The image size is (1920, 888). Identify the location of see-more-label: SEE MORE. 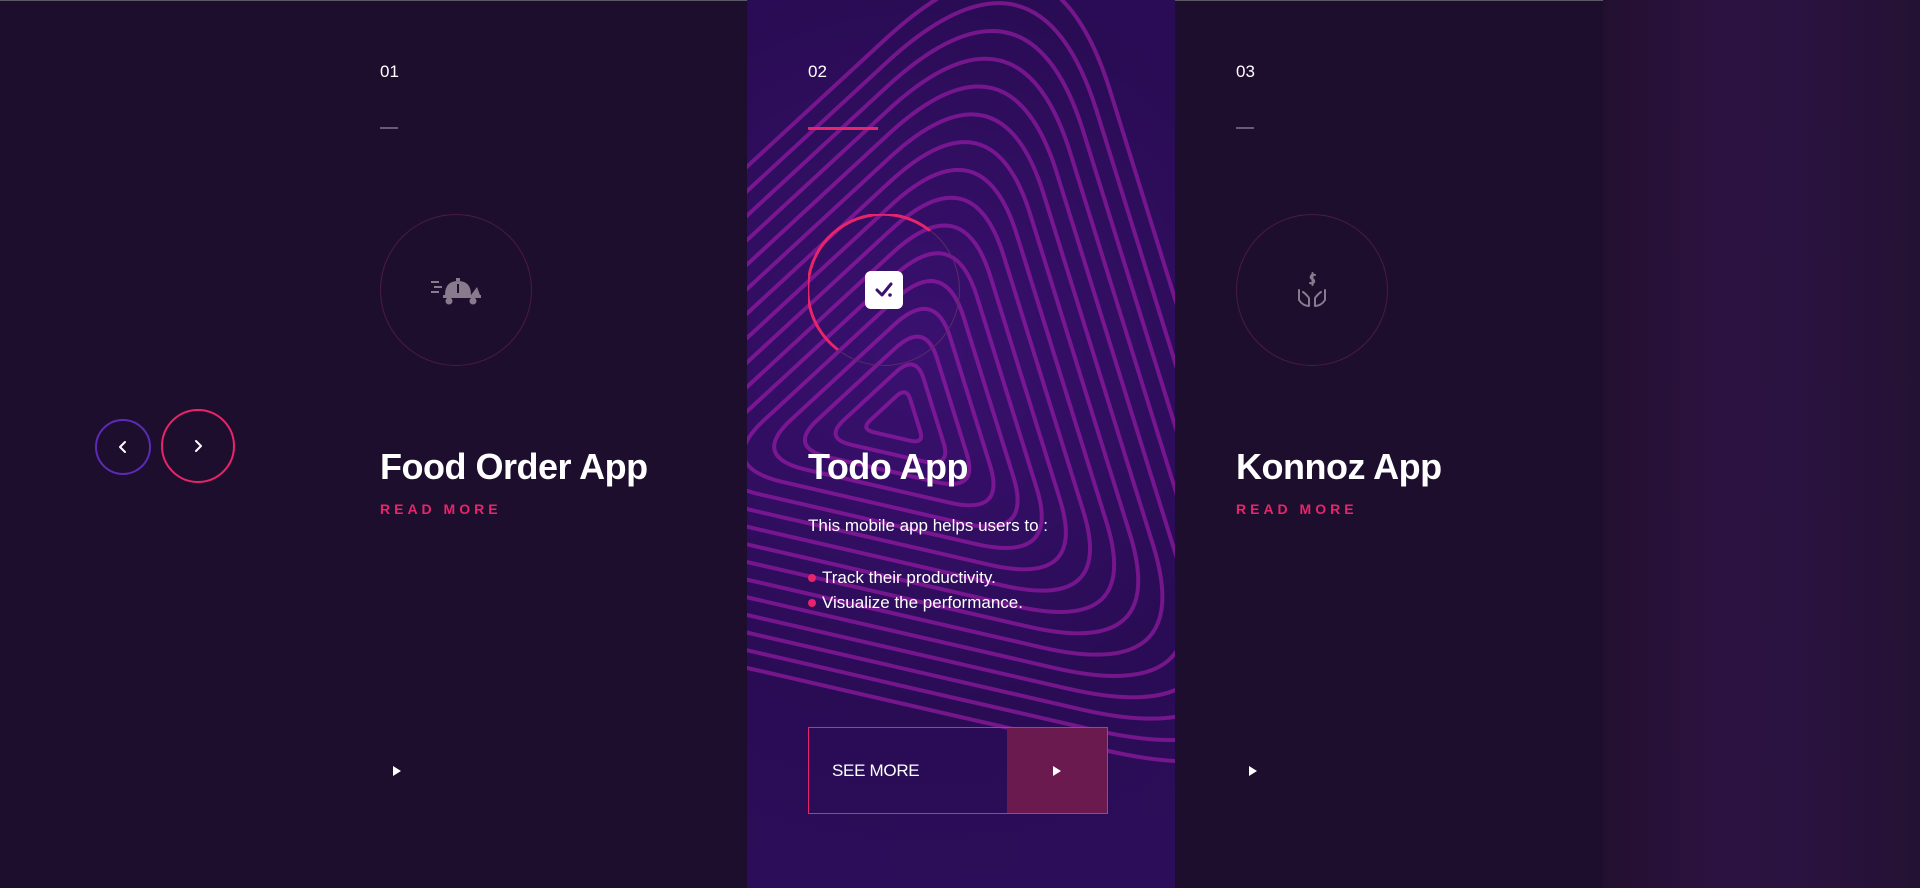
(876, 770).